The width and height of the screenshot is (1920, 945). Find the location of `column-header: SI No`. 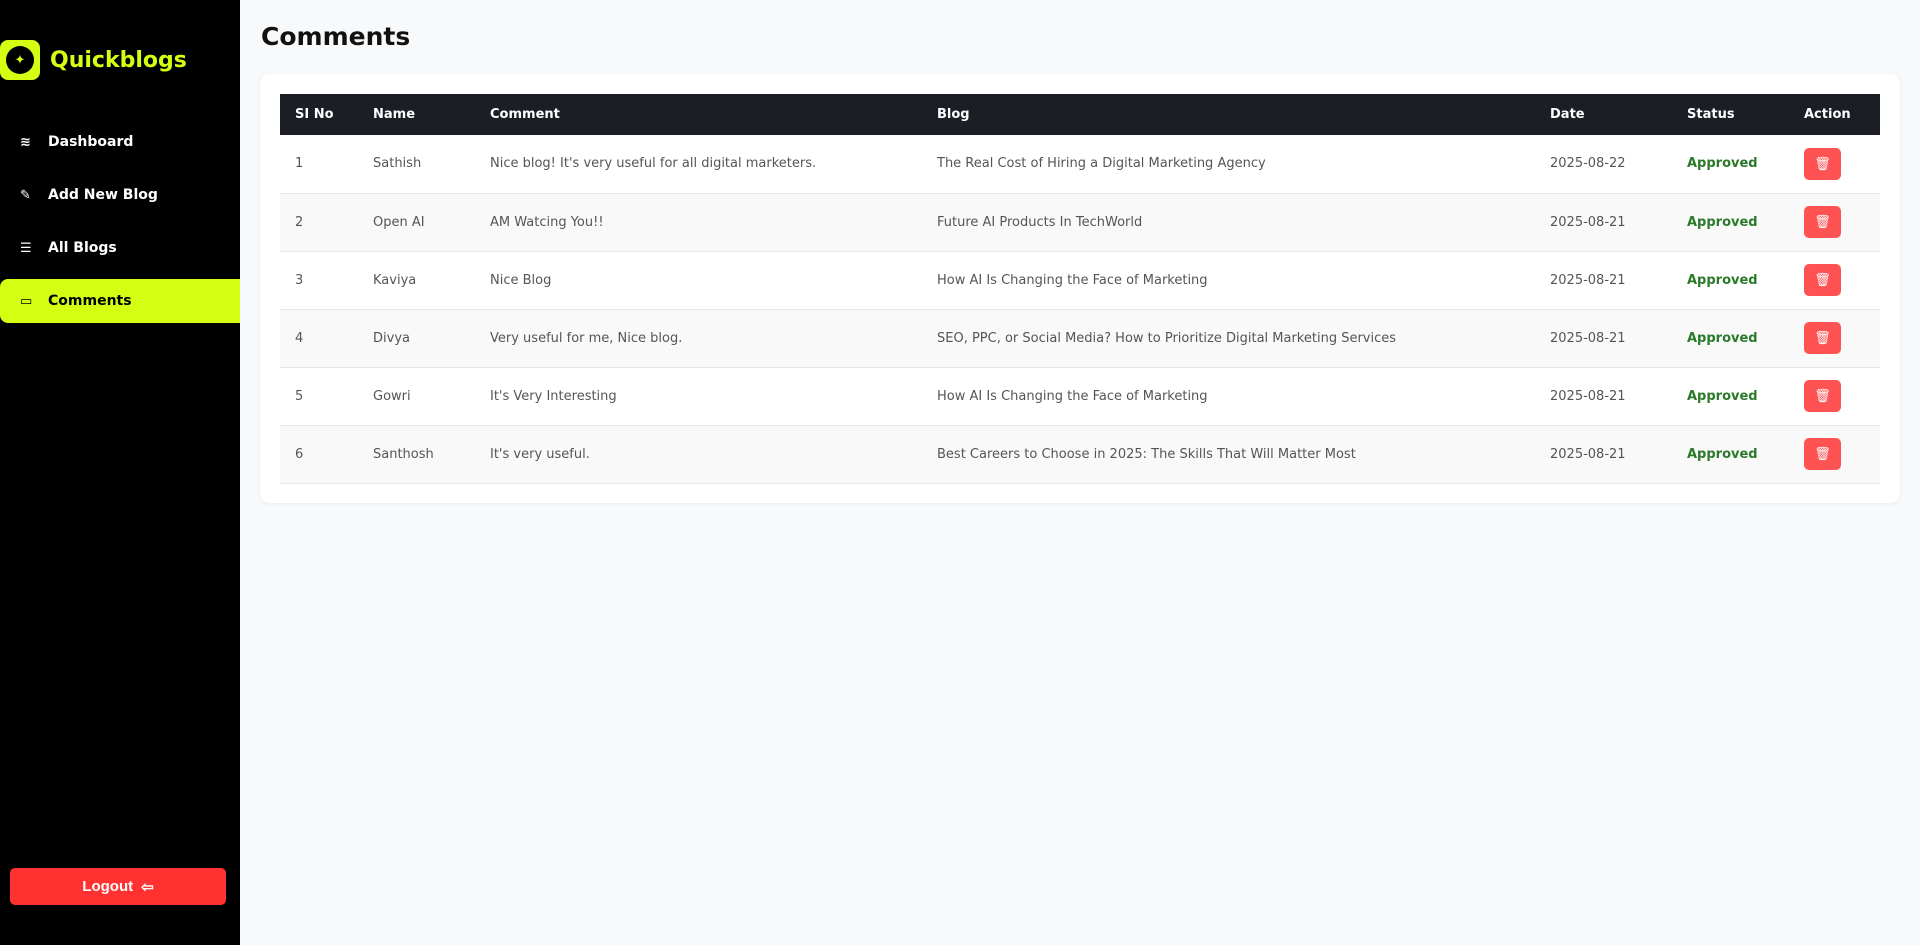

column-header: SI No is located at coordinates (326, 114).